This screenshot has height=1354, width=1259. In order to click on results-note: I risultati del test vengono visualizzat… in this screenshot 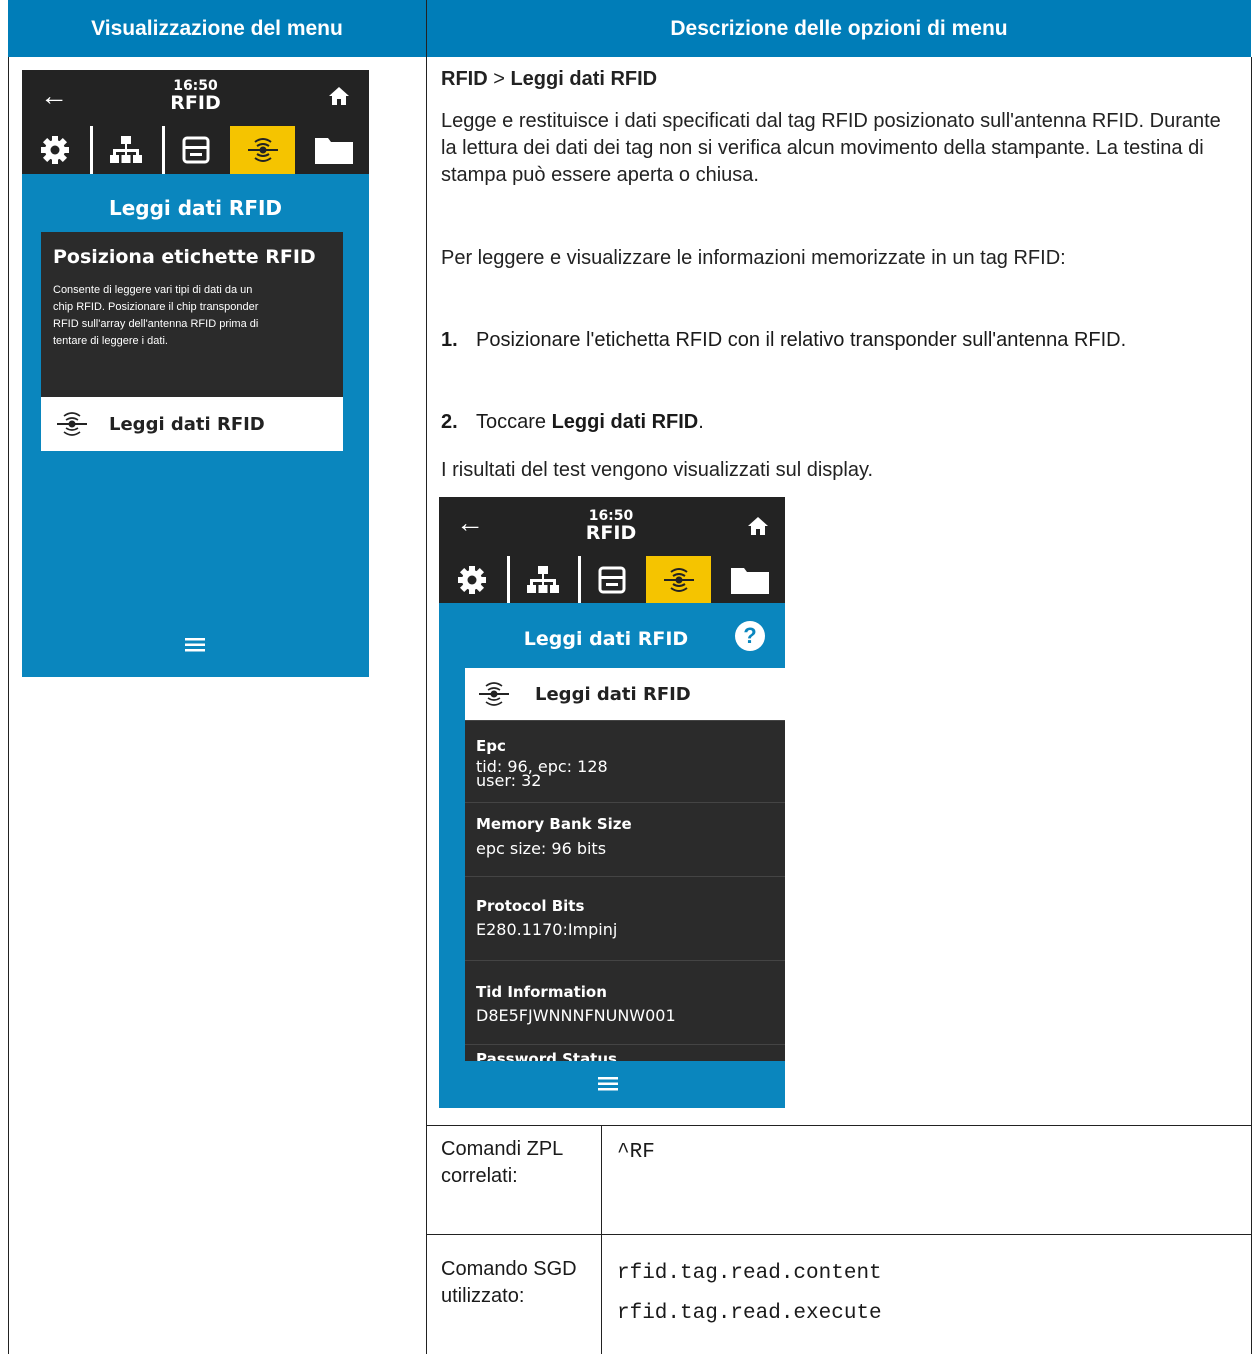, I will do `click(657, 470)`.